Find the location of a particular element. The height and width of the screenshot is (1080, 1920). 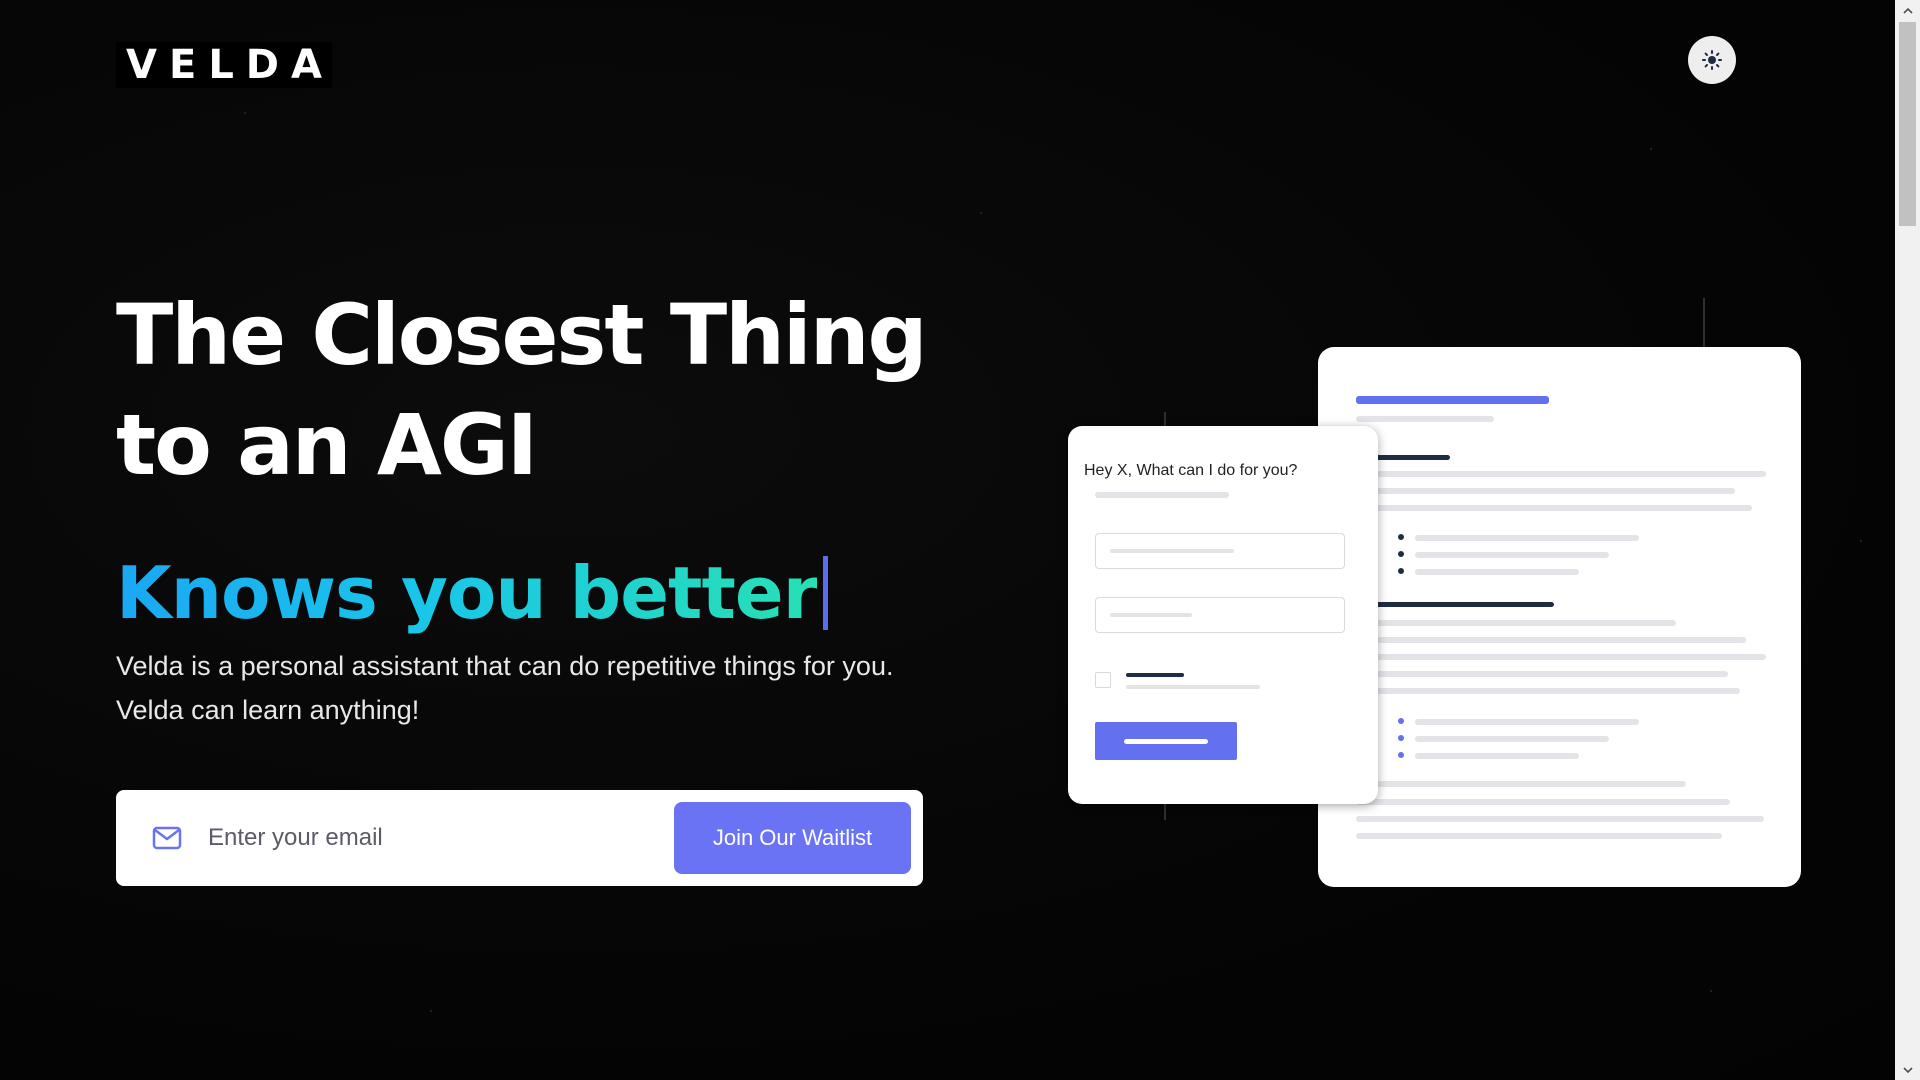

chat-line is located at coordinates (1162, 495).